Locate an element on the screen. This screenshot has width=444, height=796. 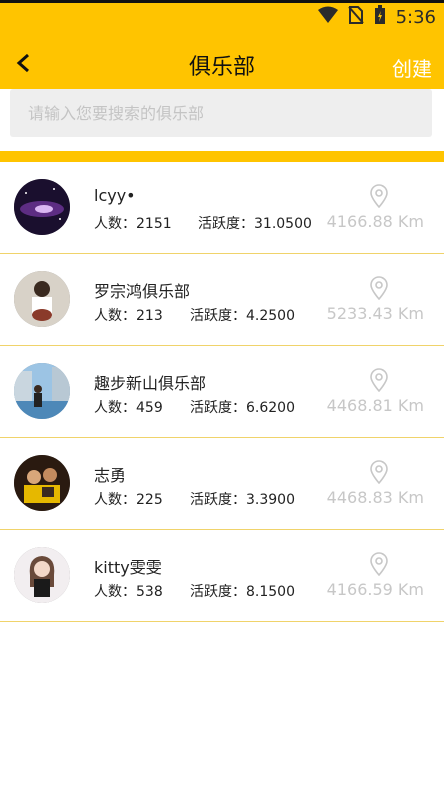
member-count: 人数：2151 is located at coordinates (133, 224).